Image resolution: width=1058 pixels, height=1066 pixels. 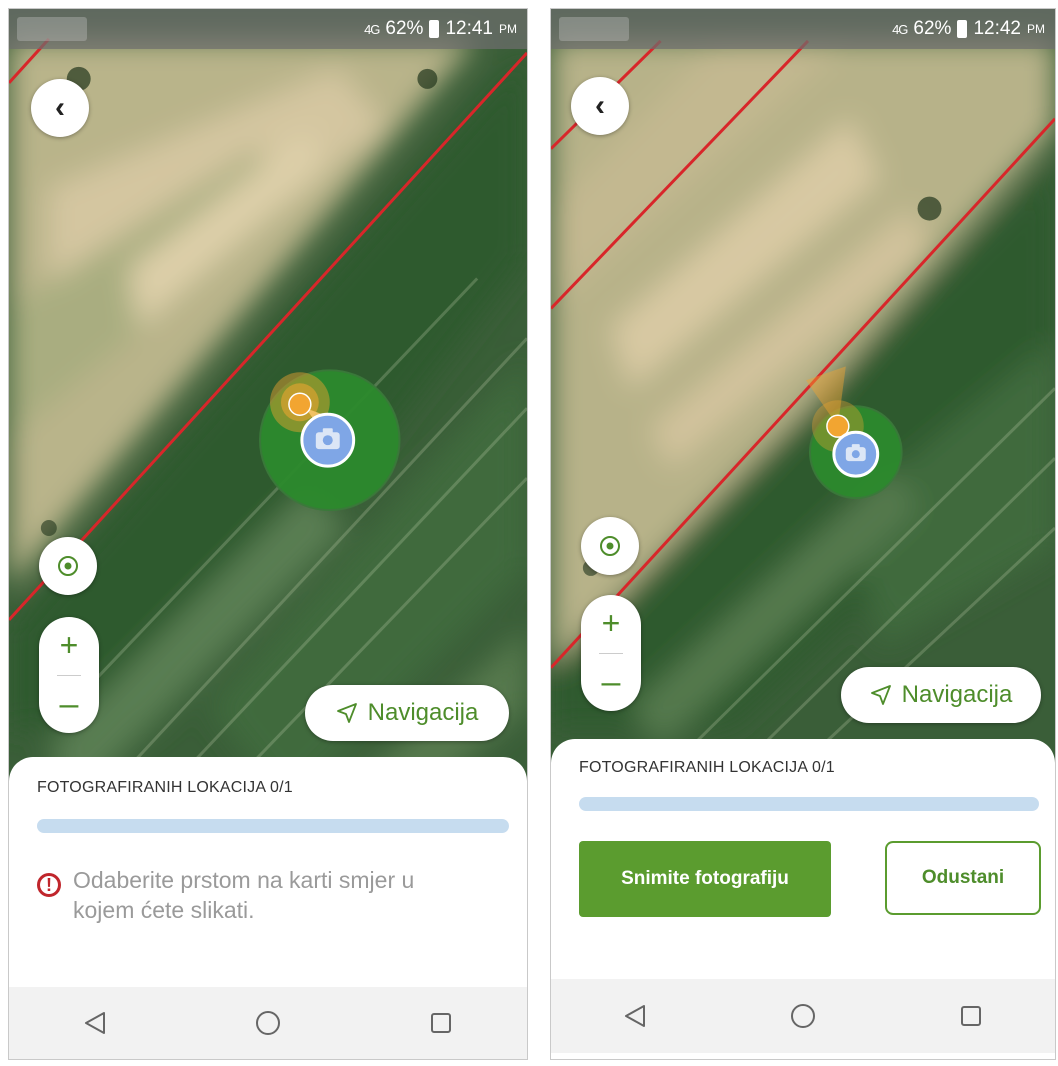 What do you see at coordinates (997, 28) in the screenshot?
I see `status-time: 12:42` at bounding box center [997, 28].